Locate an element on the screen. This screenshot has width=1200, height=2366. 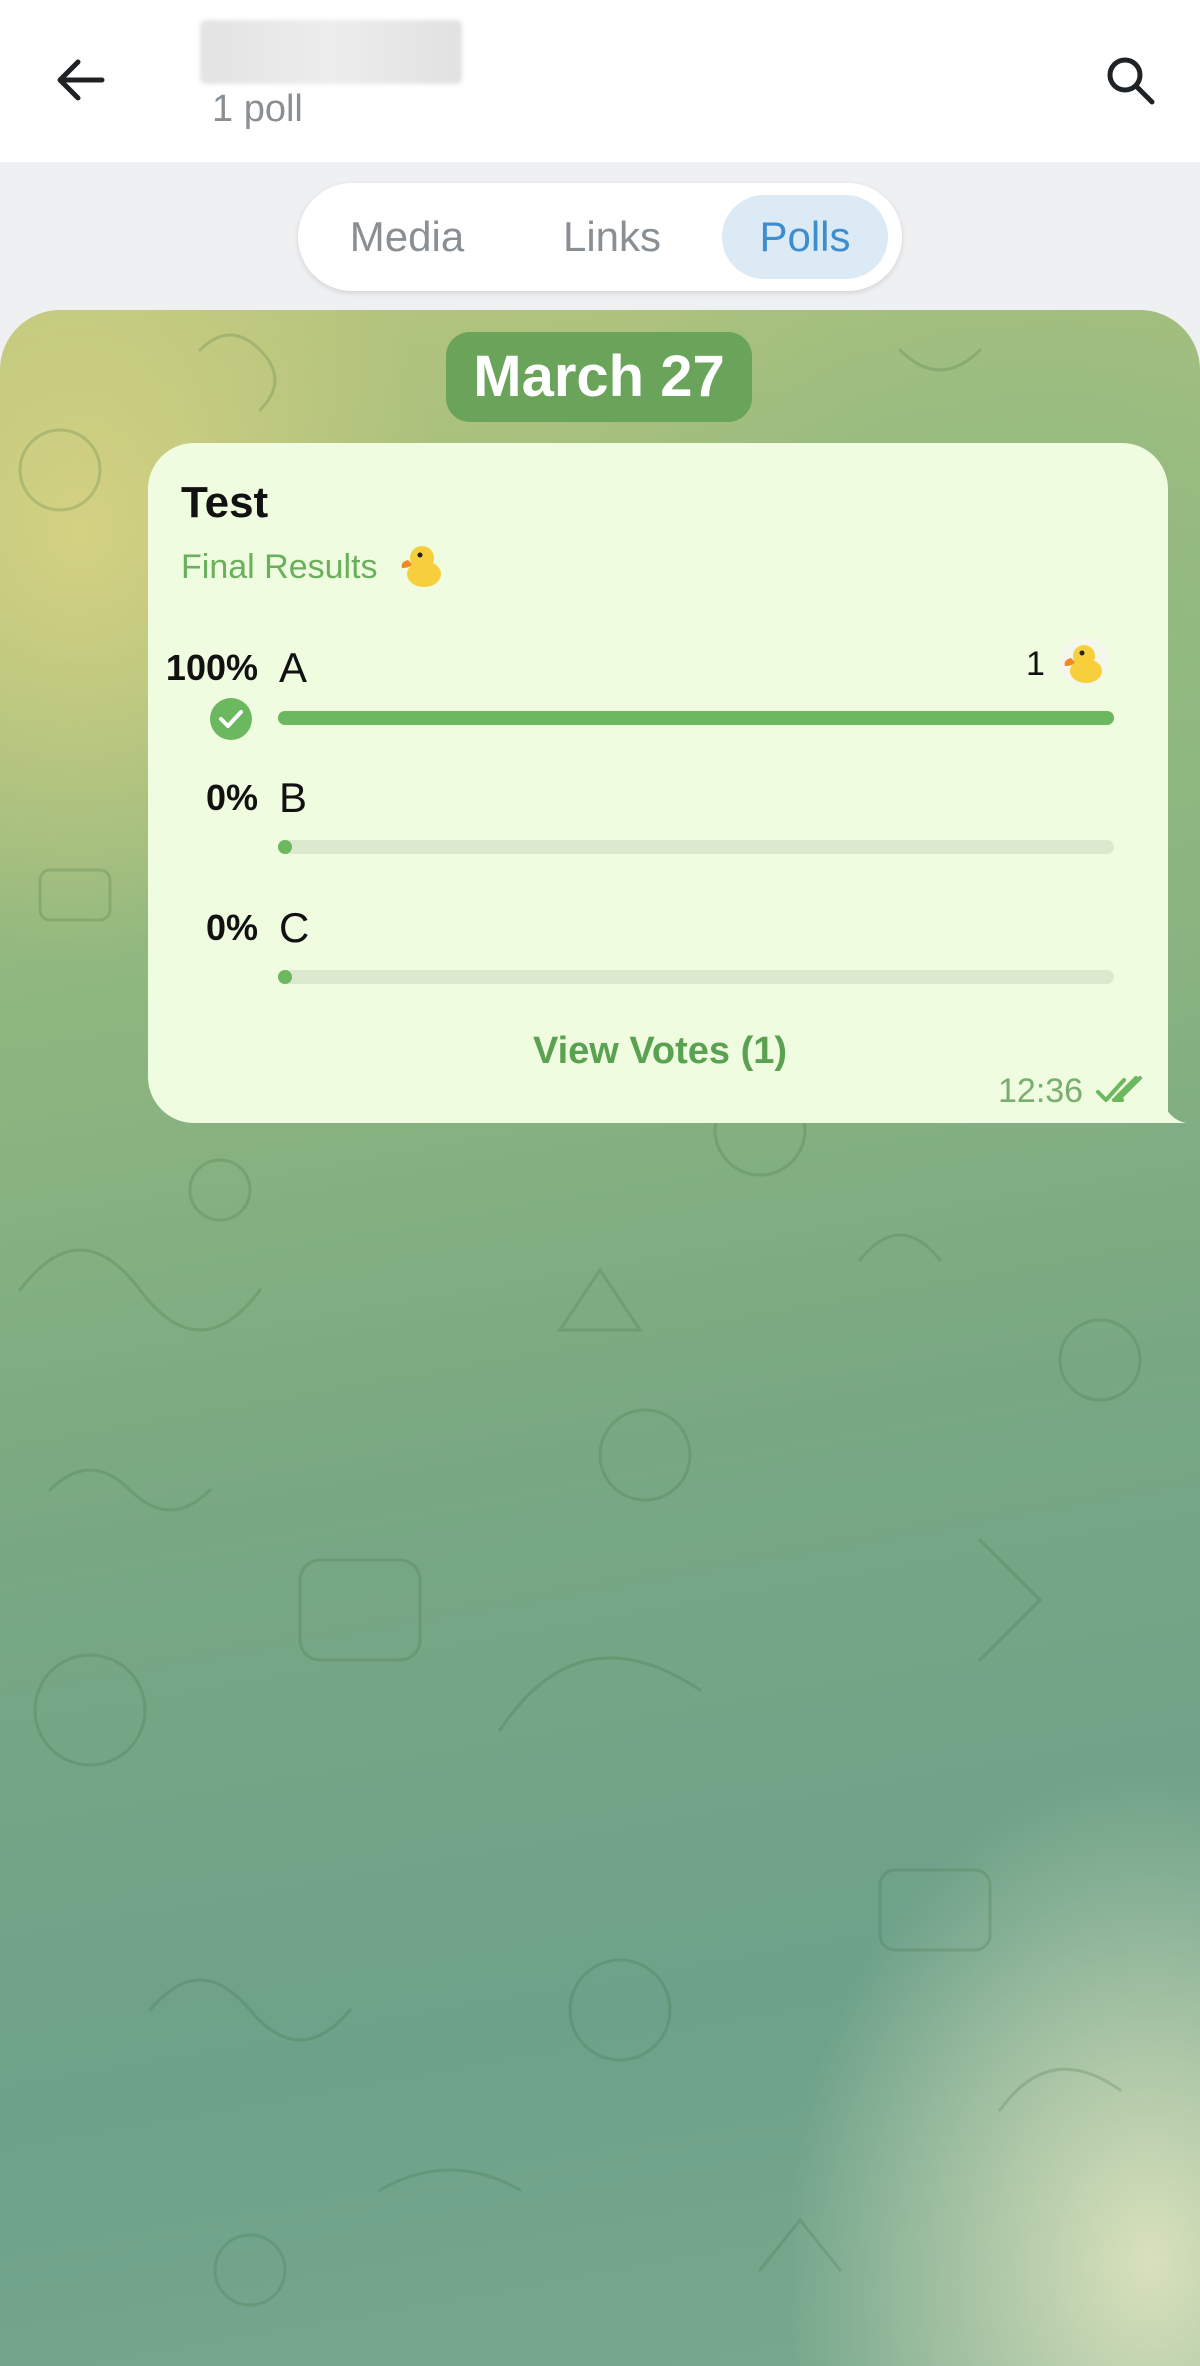
bubble-tail is located at coordinates (1168, 1102).